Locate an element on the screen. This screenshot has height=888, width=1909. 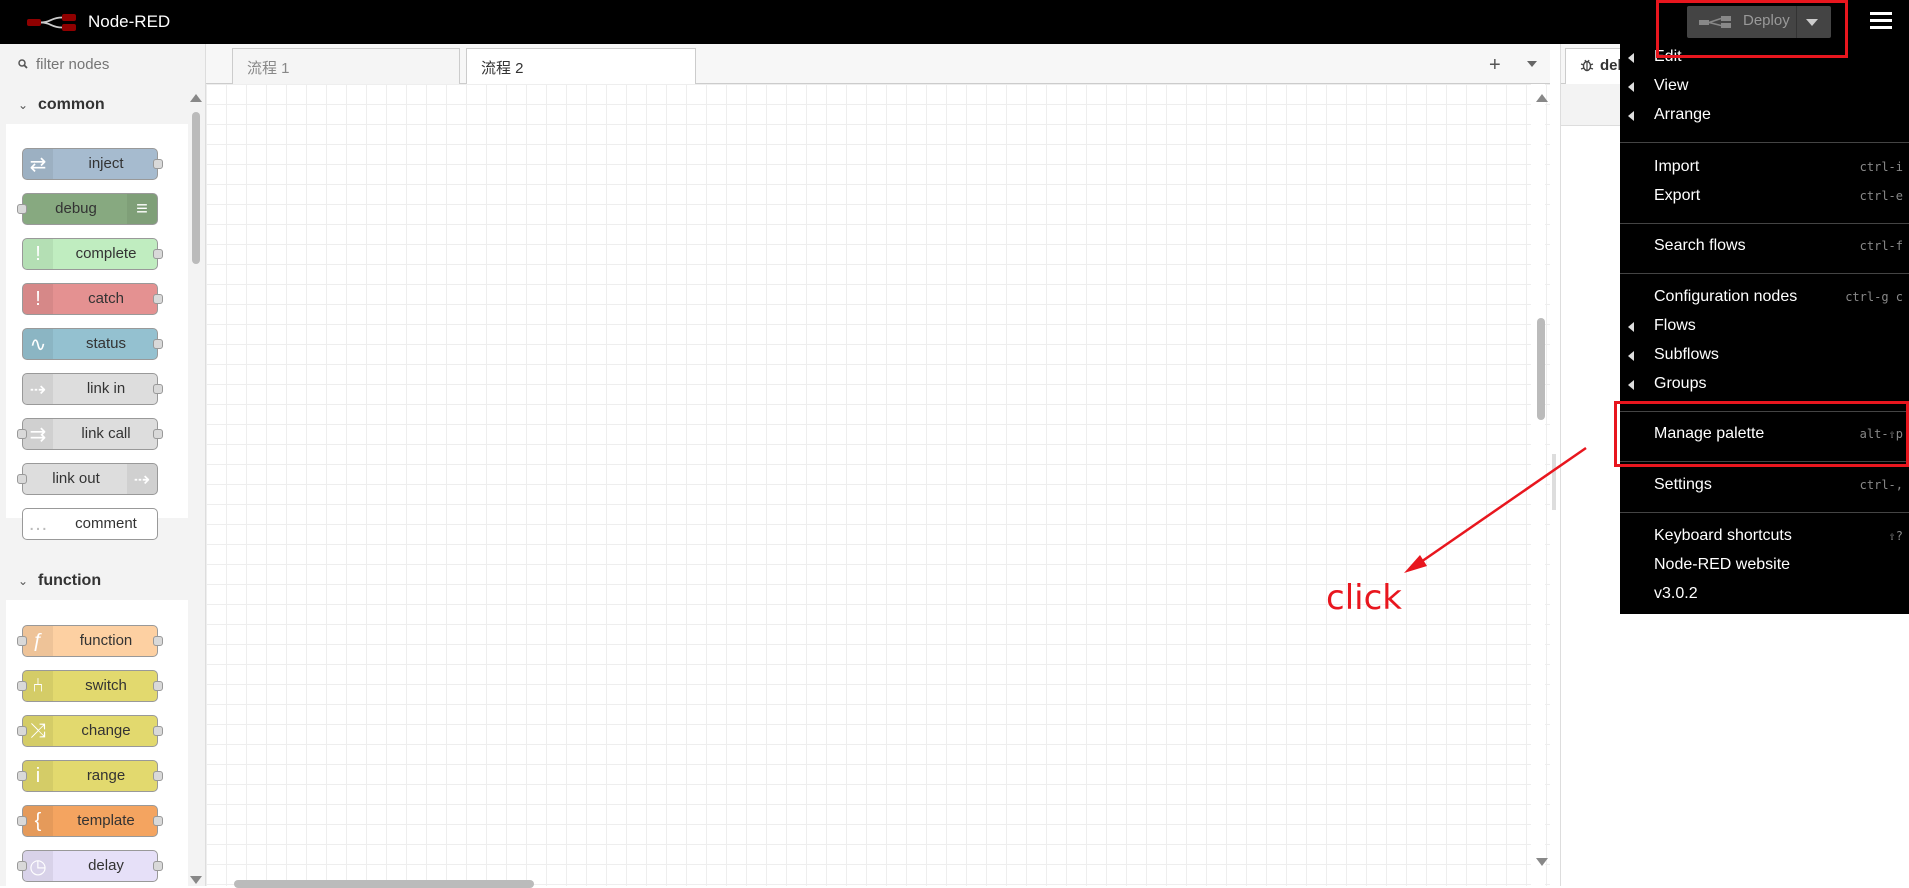
palette-node-label: link in is located at coordinates (106, 388).